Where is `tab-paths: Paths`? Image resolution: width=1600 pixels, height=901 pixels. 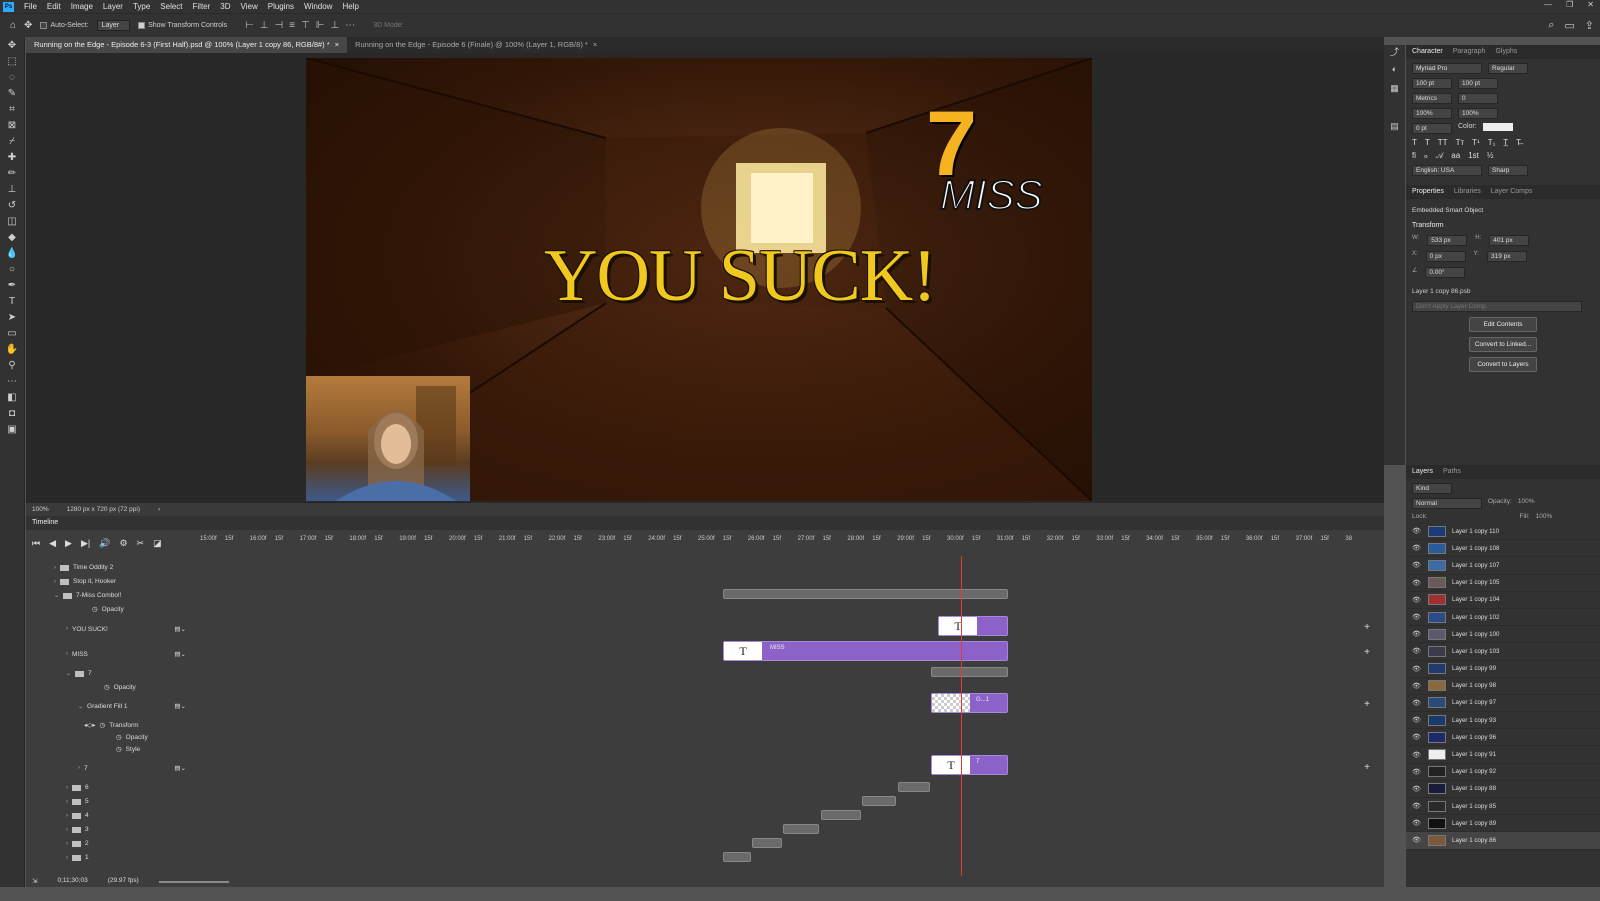 tab-paths: Paths is located at coordinates (1452, 472).